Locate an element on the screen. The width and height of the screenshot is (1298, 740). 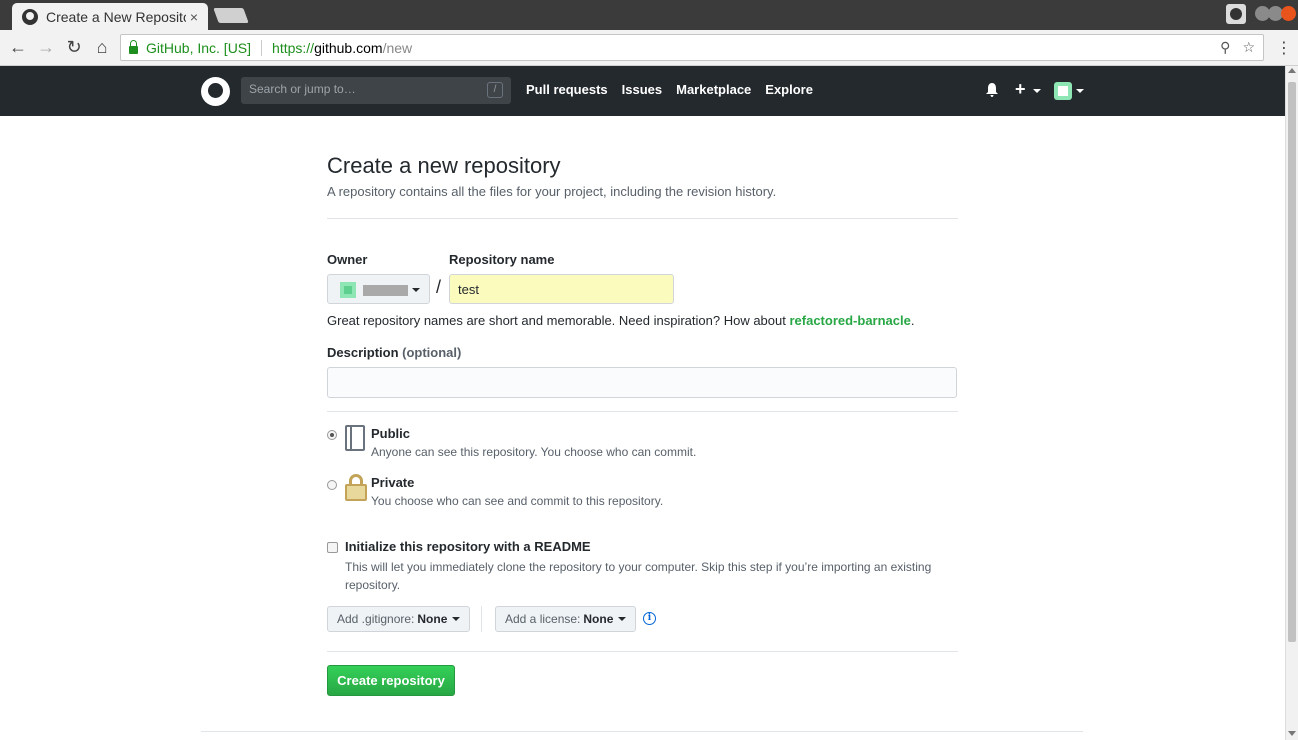
address-separator is located at coordinates (262, 47).